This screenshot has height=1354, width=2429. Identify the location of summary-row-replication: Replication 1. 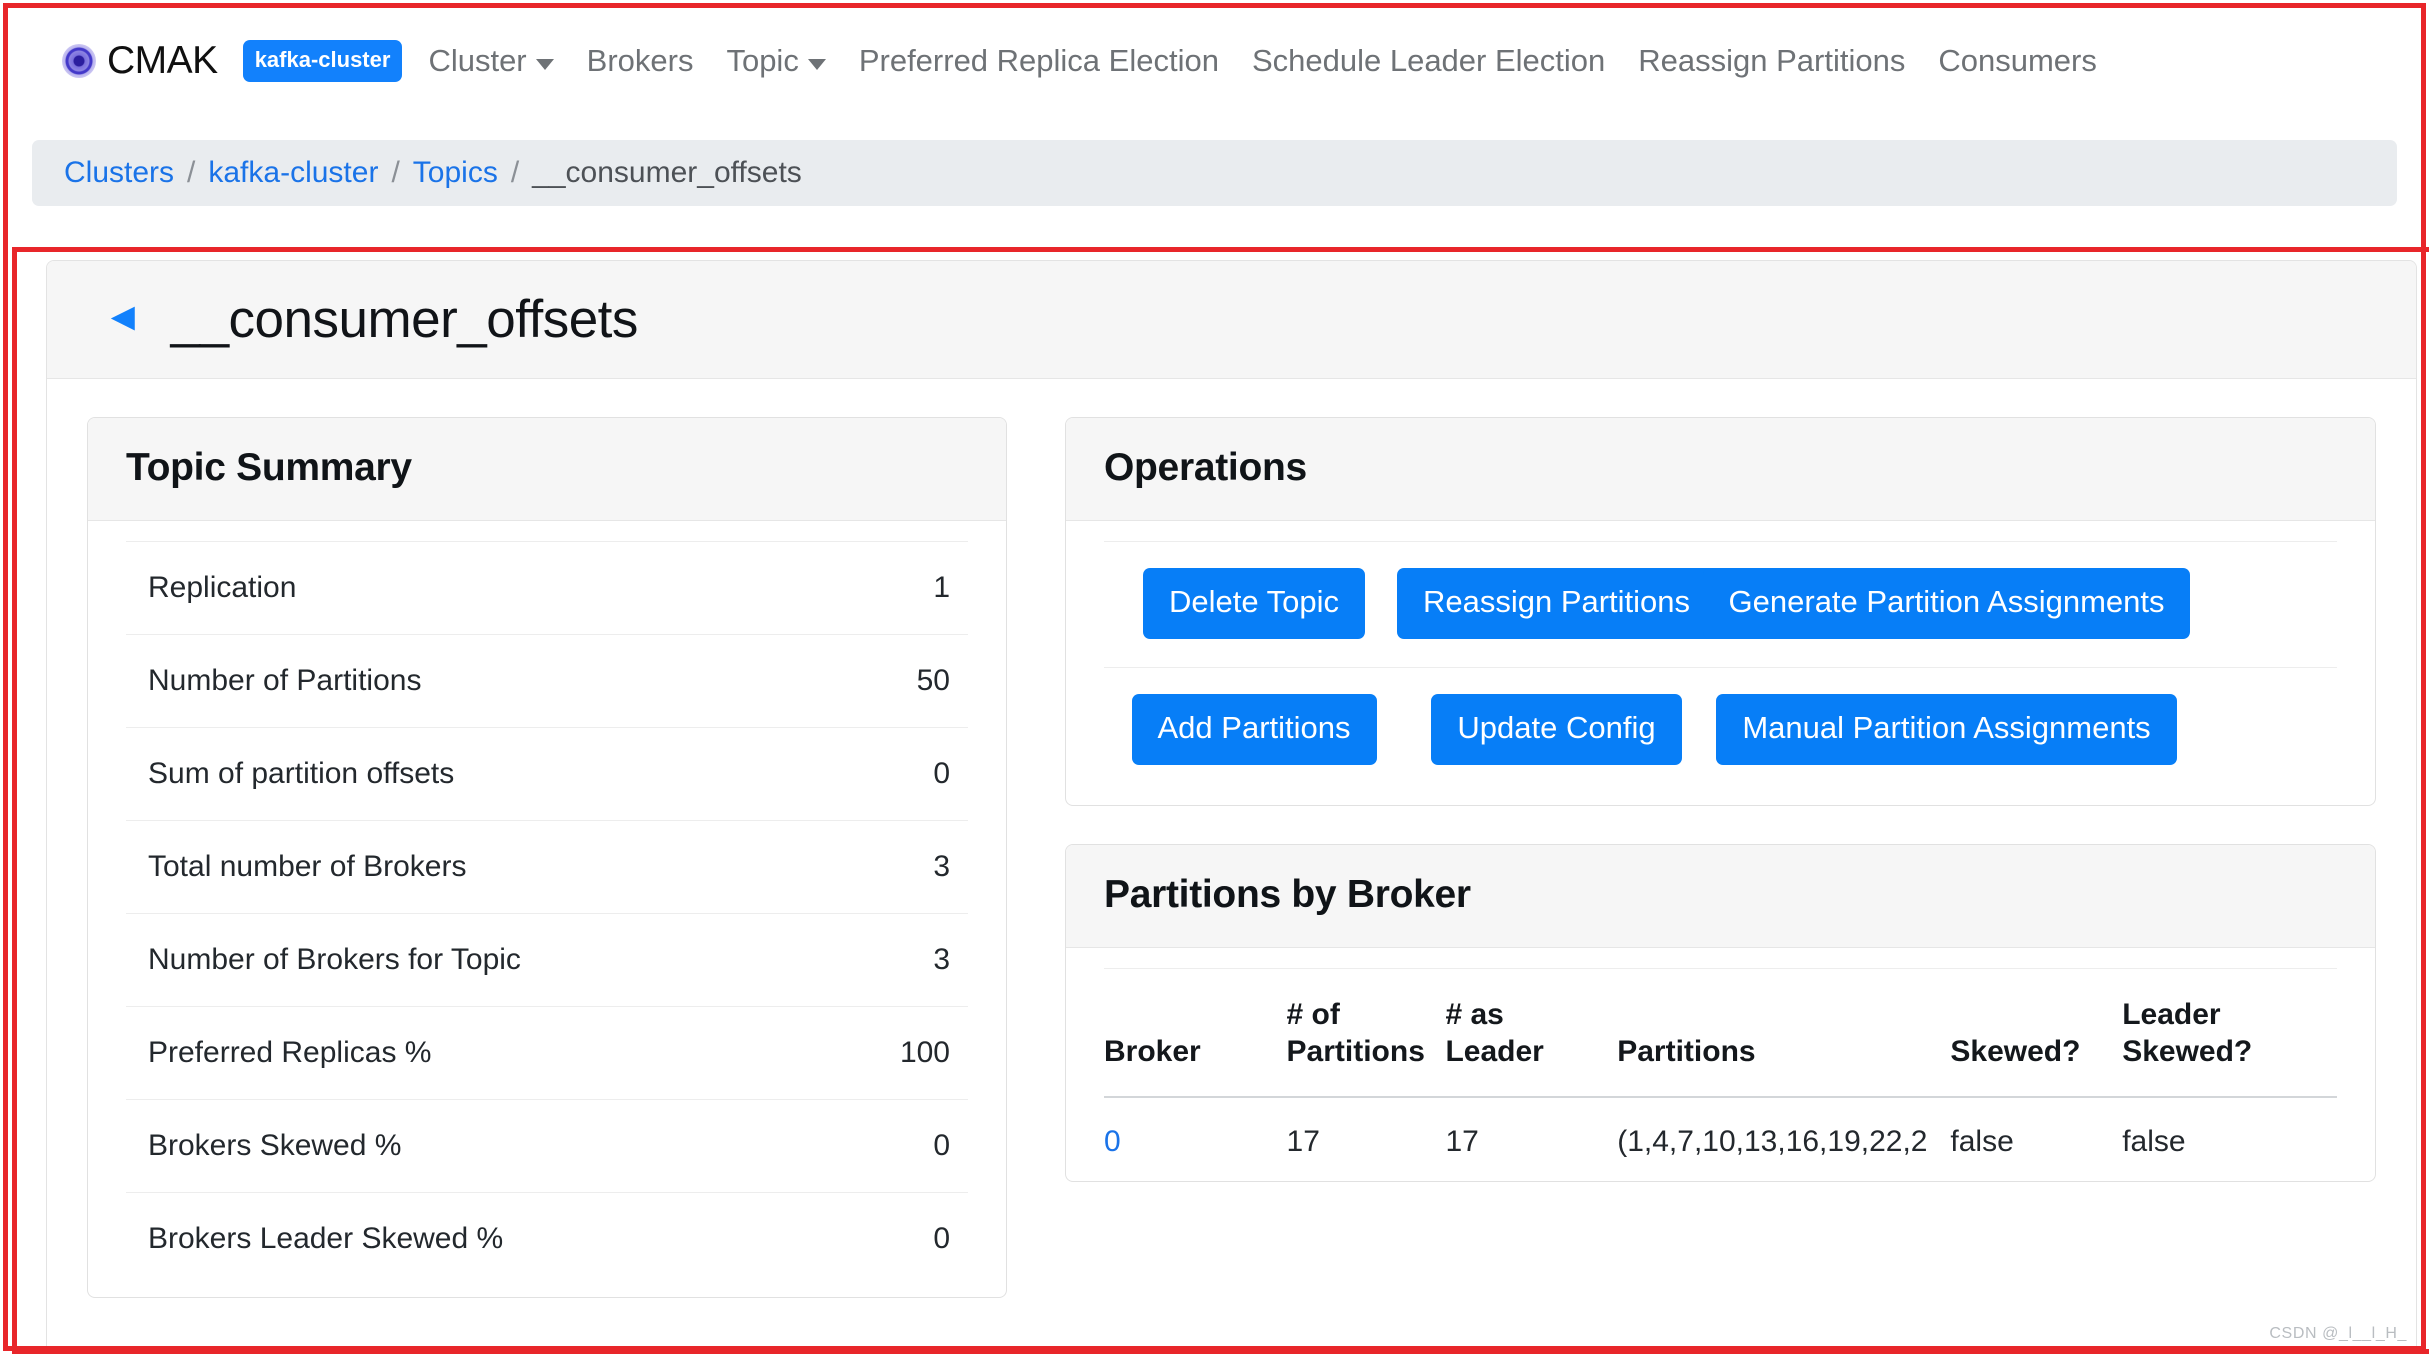
(547, 587).